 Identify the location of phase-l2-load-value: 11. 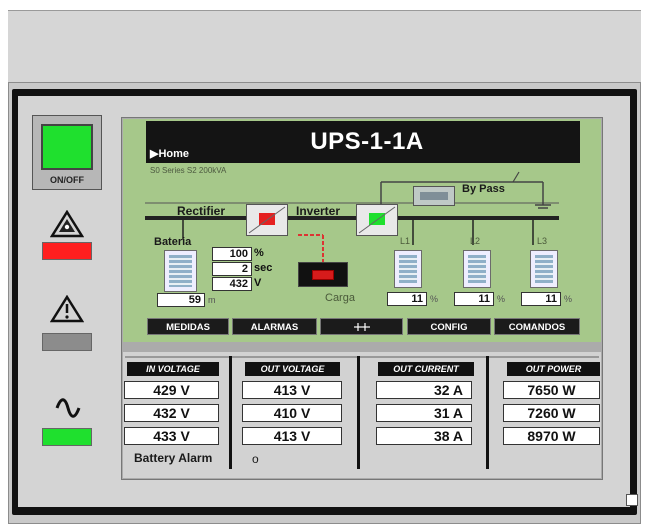
(474, 299).